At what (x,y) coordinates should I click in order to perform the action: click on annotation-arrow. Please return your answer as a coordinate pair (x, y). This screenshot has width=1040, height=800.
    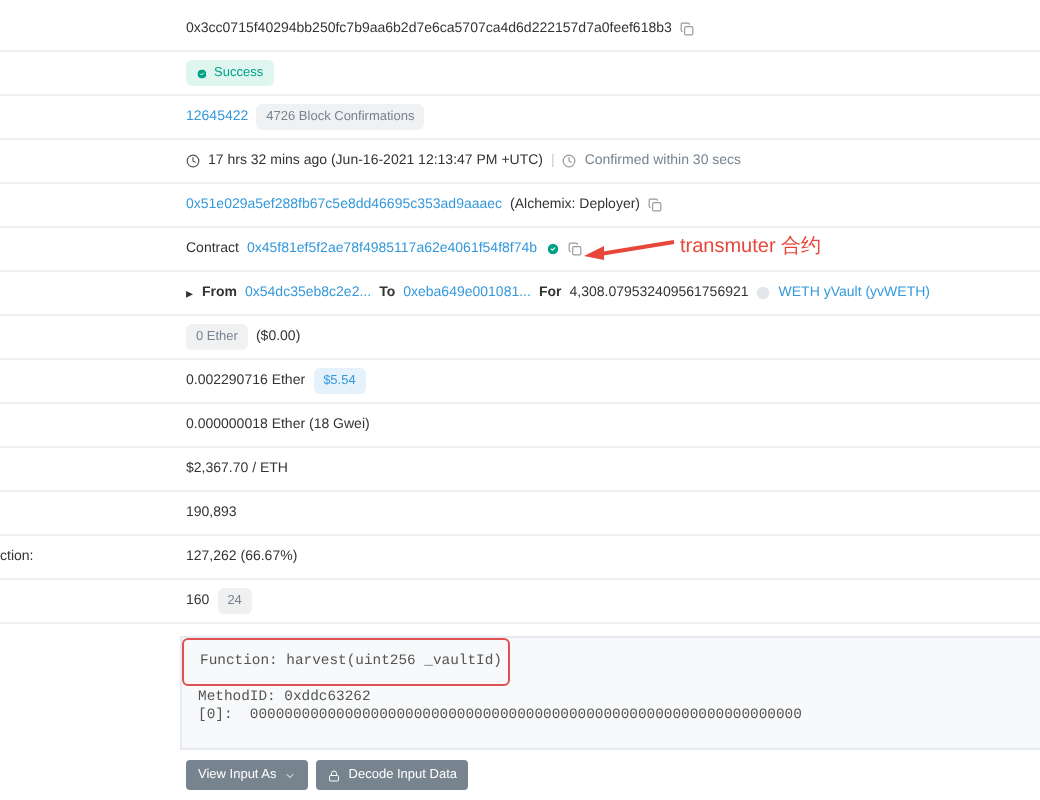
    Looking at the image, I should click on (630, 250).